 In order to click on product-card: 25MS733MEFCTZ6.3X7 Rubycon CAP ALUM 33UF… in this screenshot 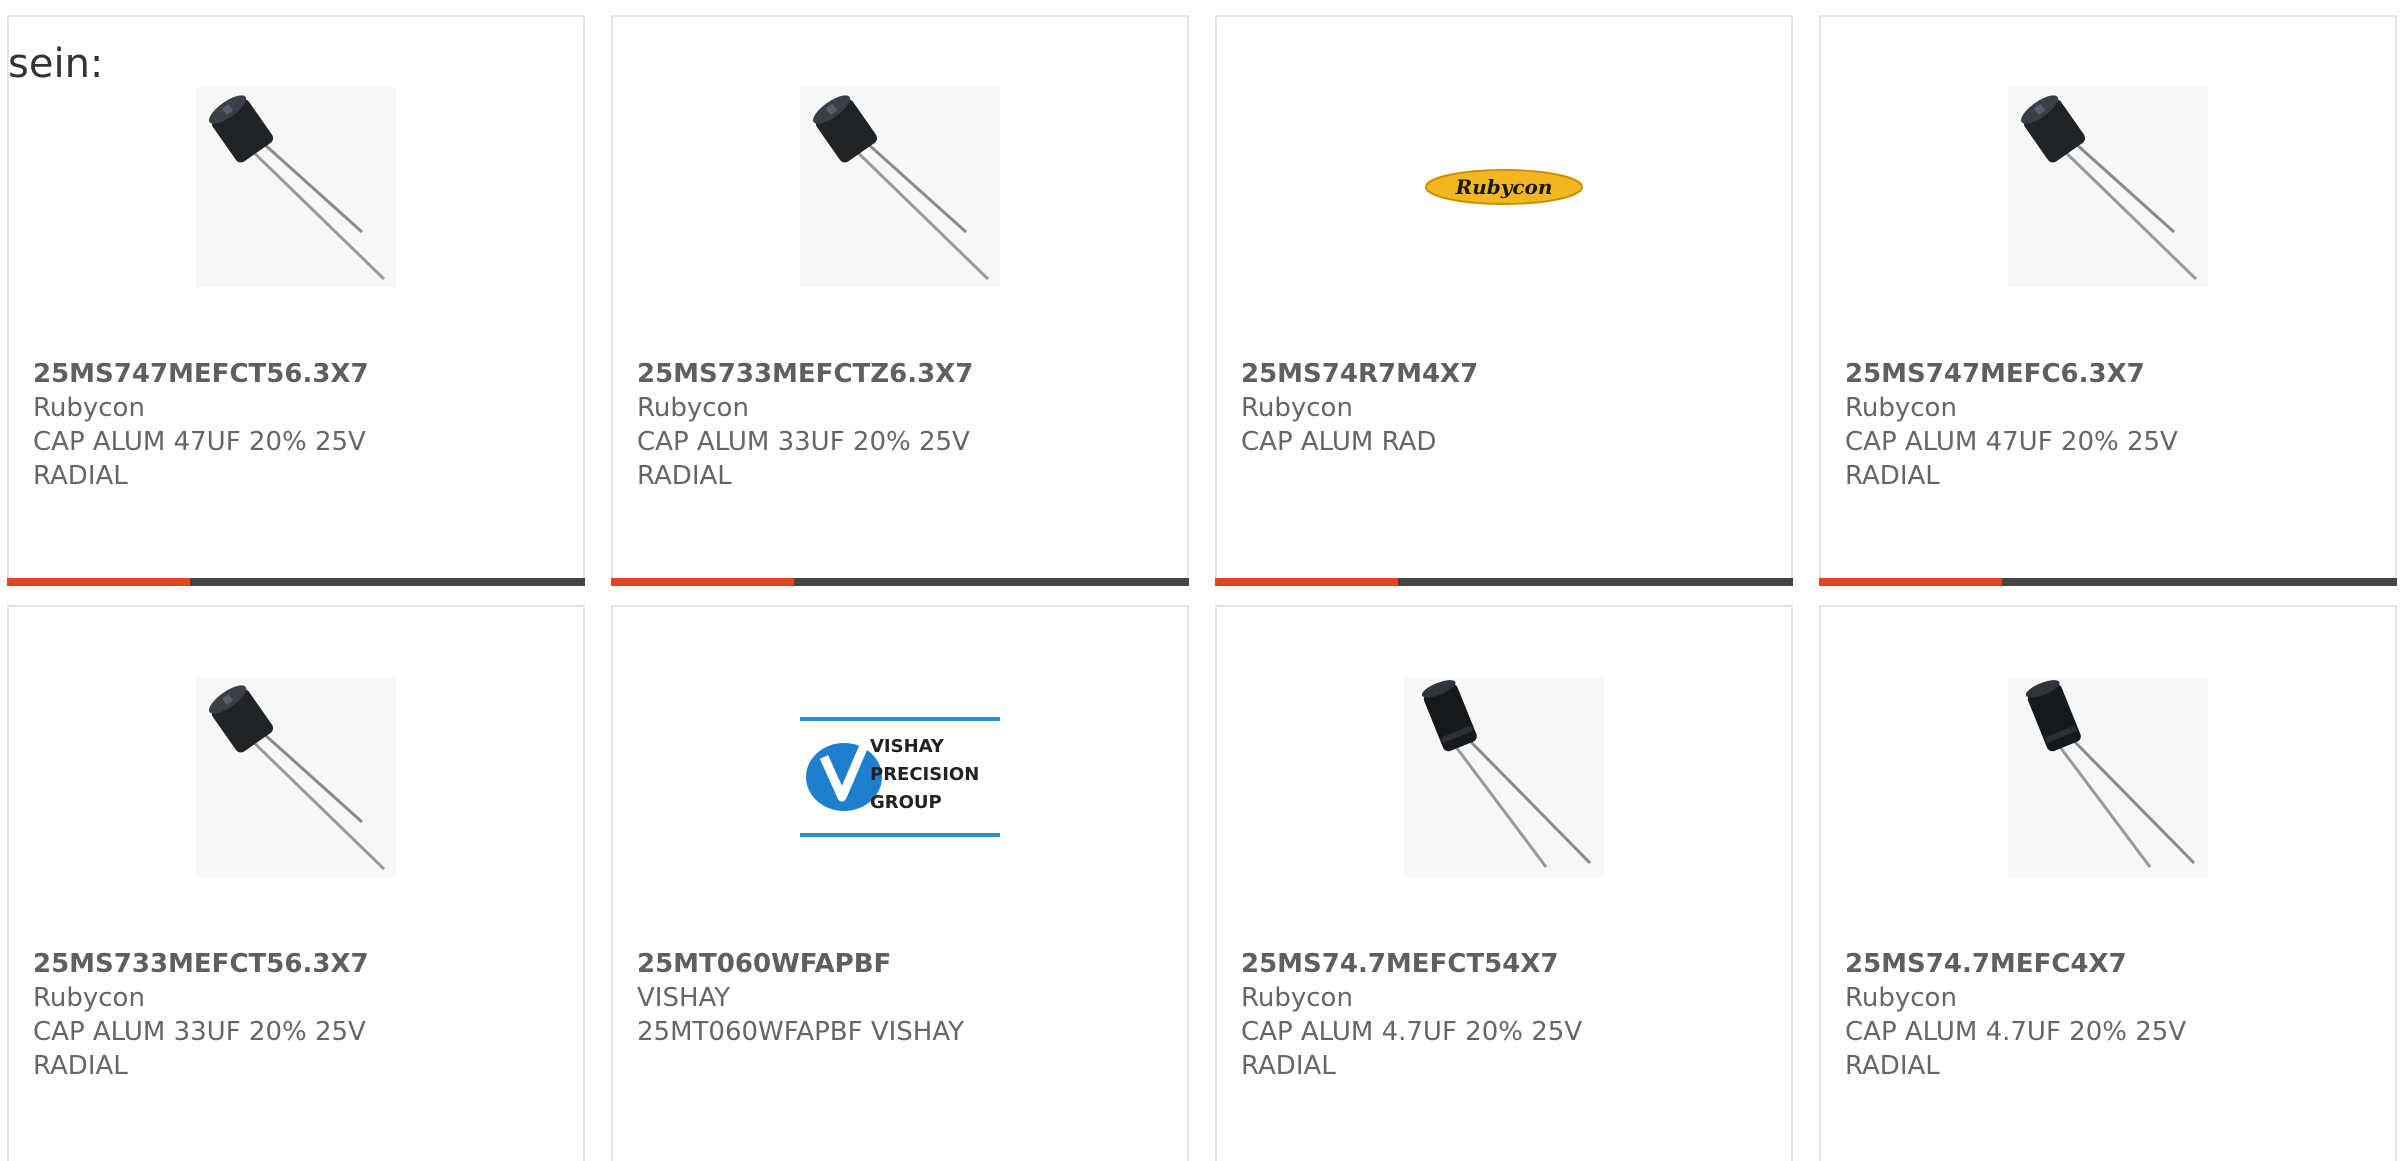, I will do `click(900, 300)`.